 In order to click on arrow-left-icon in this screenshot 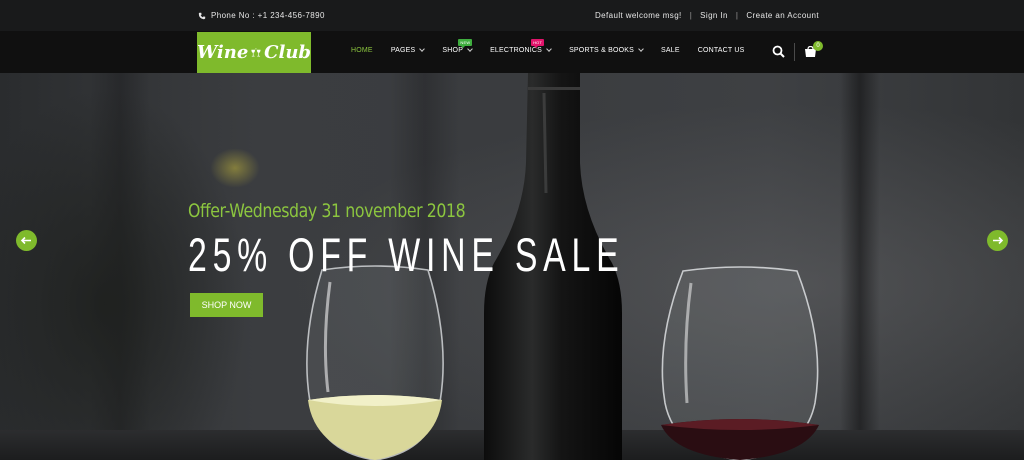, I will do `click(25, 240)`.